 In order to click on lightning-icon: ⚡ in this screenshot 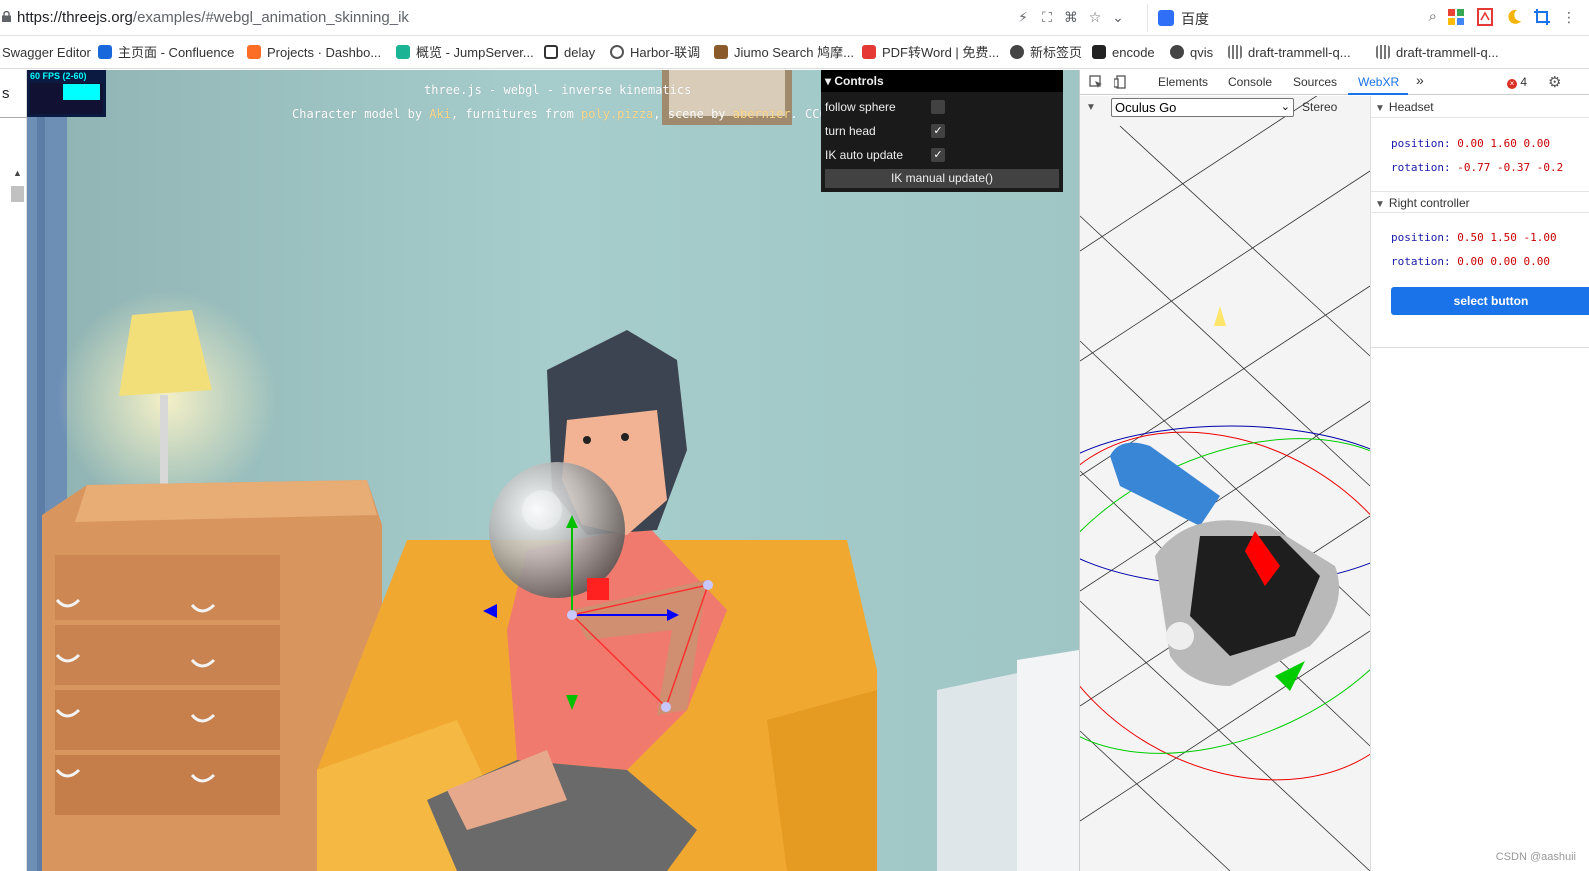, I will do `click(1023, 17)`.